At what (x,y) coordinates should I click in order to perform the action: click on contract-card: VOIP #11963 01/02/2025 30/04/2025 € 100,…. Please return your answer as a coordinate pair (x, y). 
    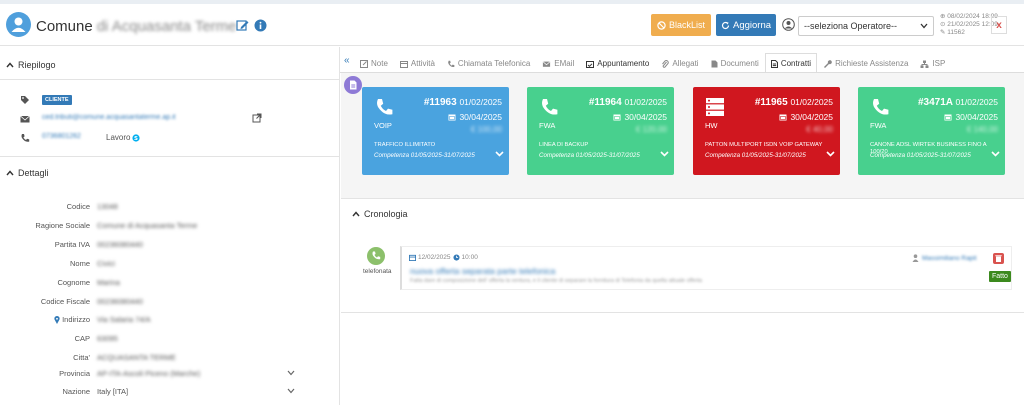
    Looking at the image, I should click on (435, 131).